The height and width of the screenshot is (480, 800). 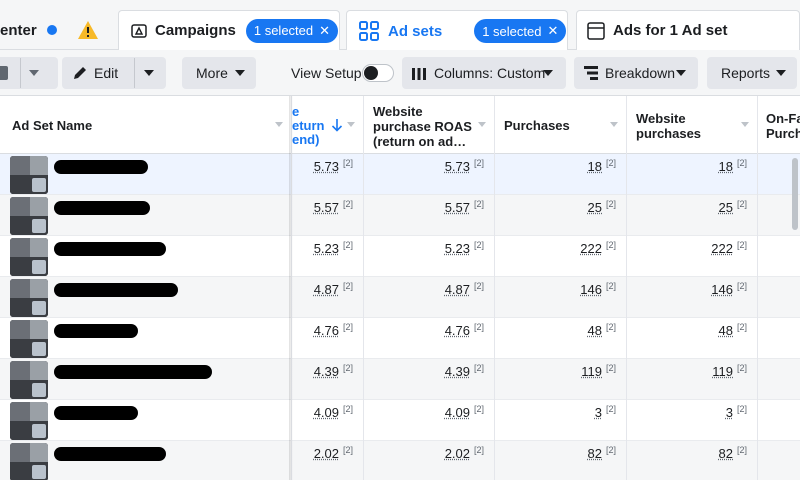 I want to click on website-purchases-cell-value: 146, so click(x=722, y=289).